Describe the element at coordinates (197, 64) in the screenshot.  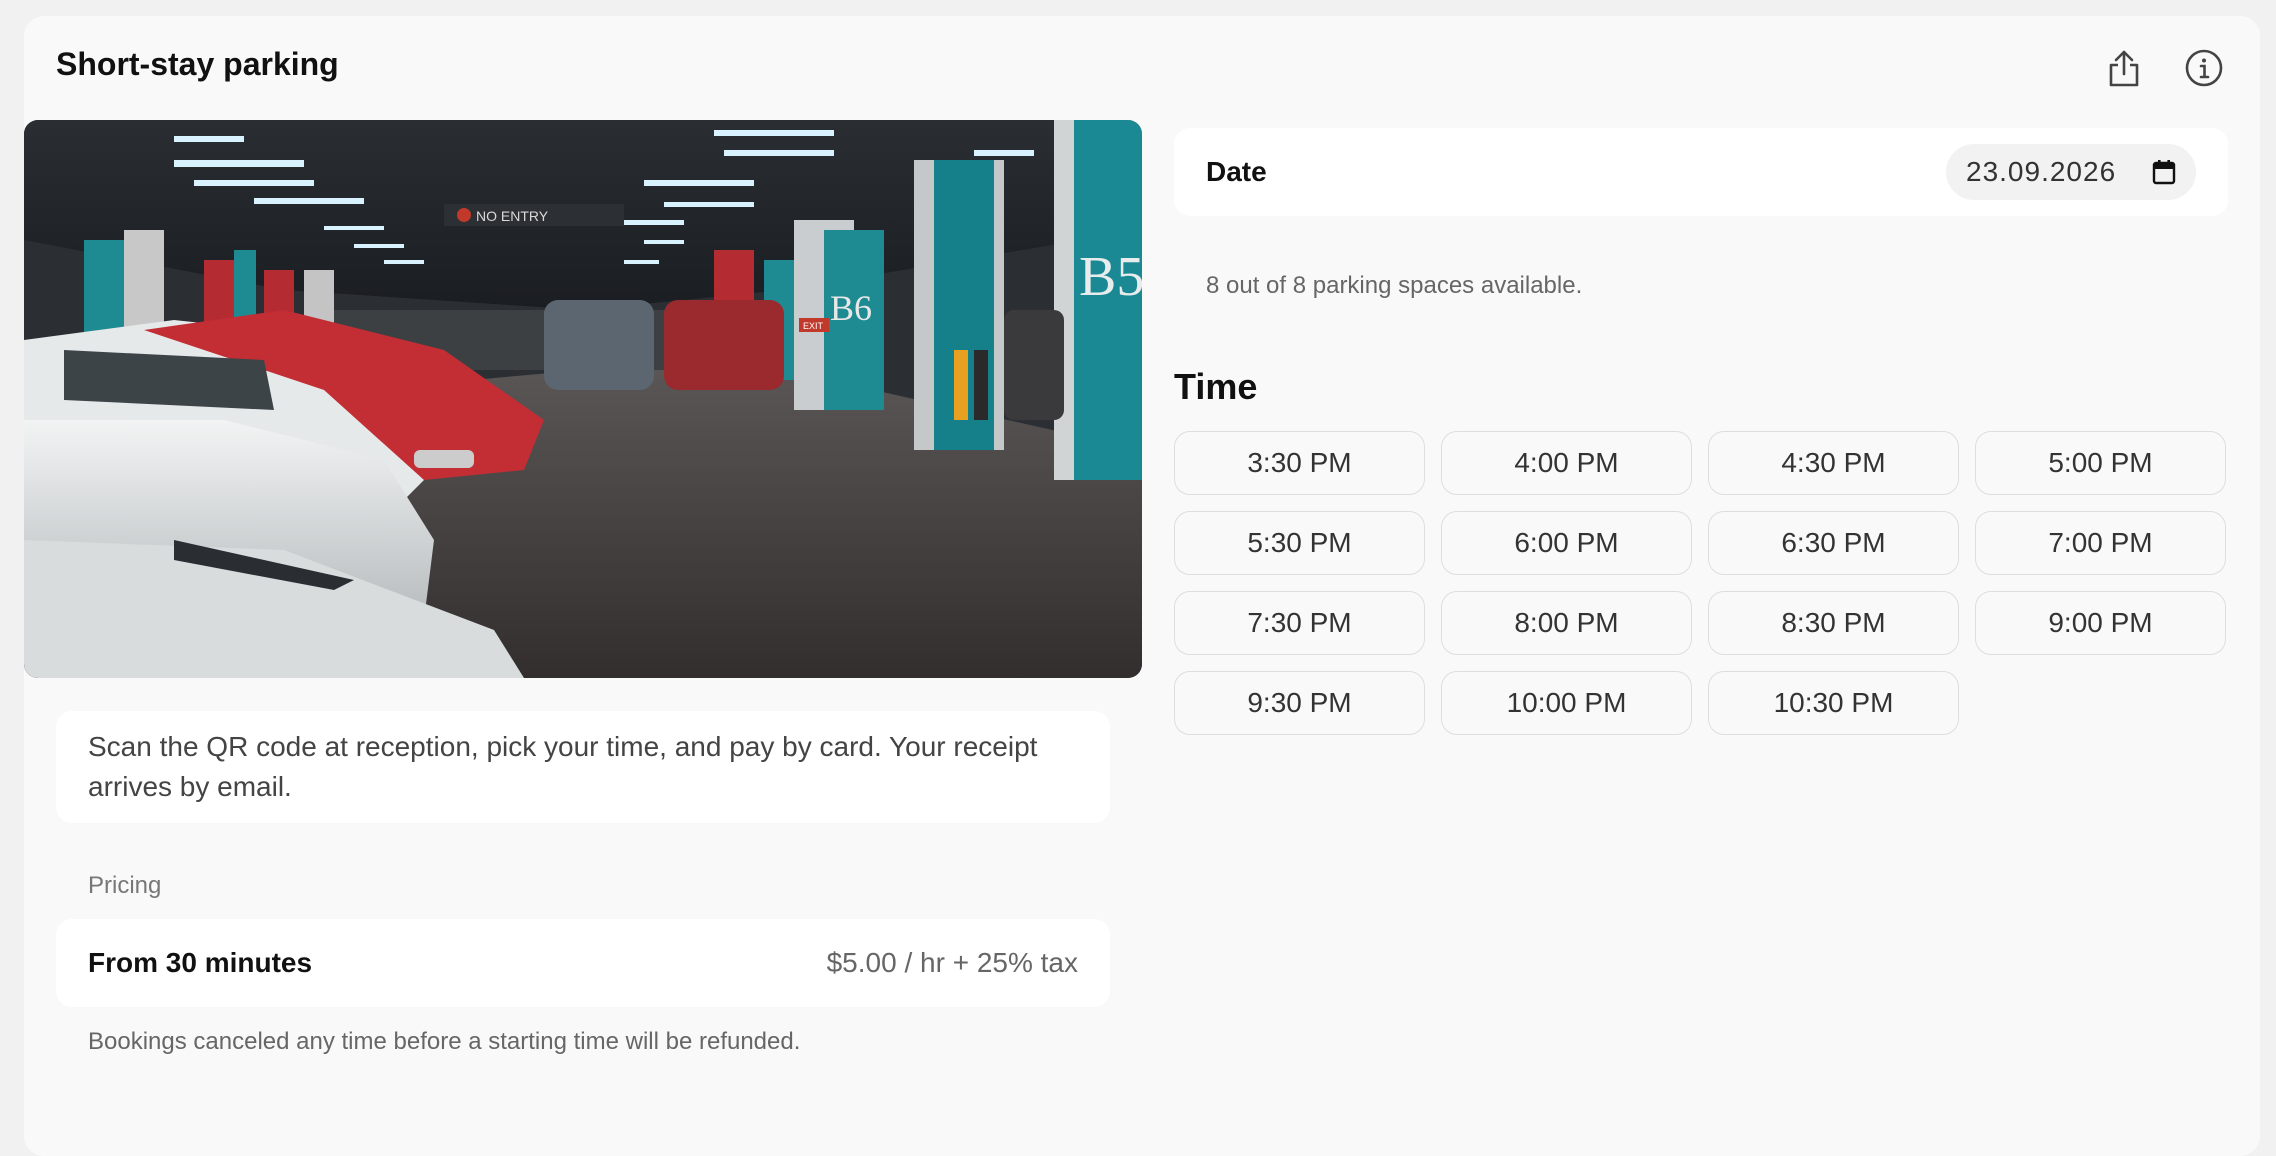
I see `page-title: Short-stay parking` at that location.